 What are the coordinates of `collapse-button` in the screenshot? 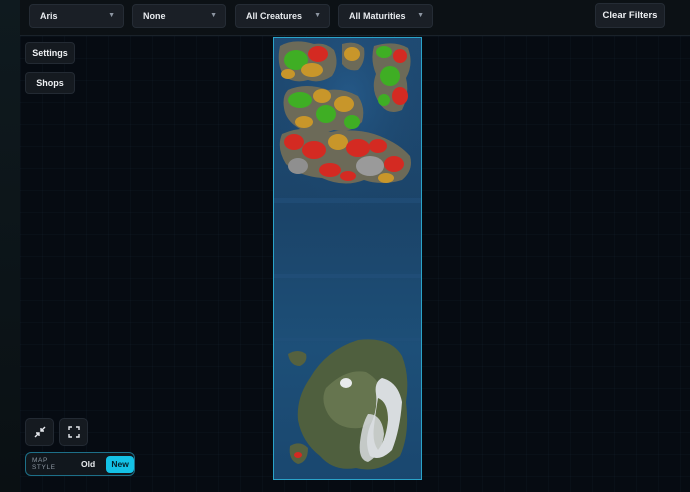 It's located at (39, 432).